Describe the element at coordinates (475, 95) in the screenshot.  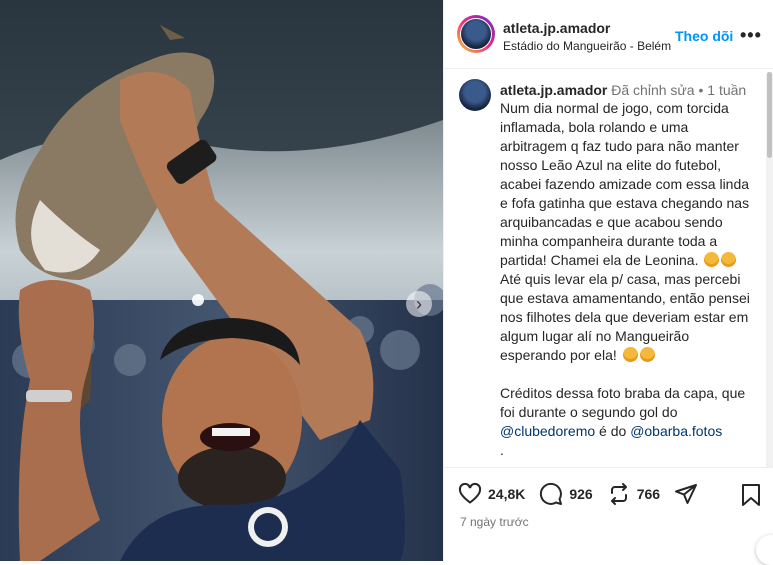
I see `caption-avatar` at that location.